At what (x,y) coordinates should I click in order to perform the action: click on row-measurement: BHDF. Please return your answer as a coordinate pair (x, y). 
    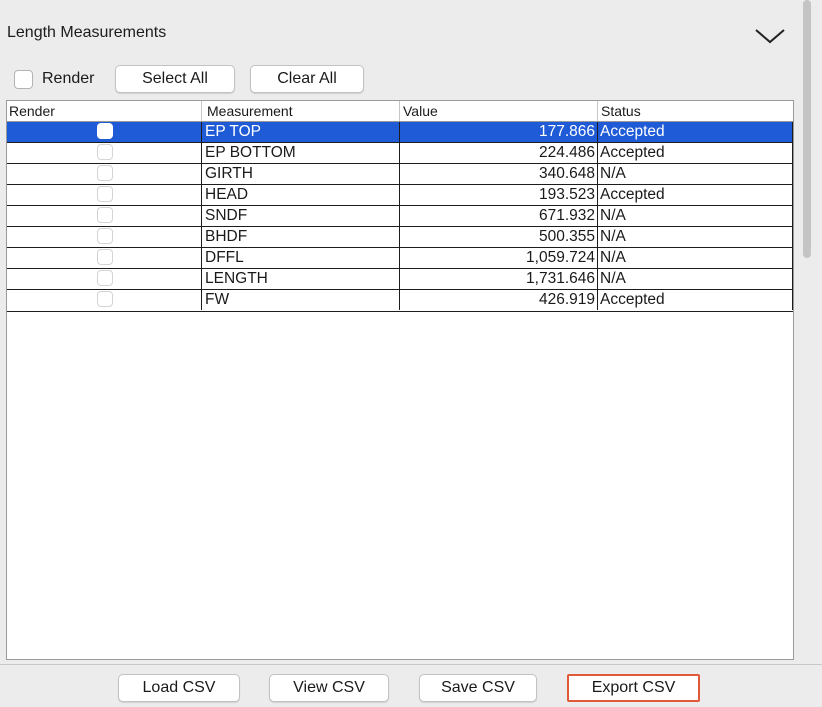
    Looking at the image, I should click on (300, 237).